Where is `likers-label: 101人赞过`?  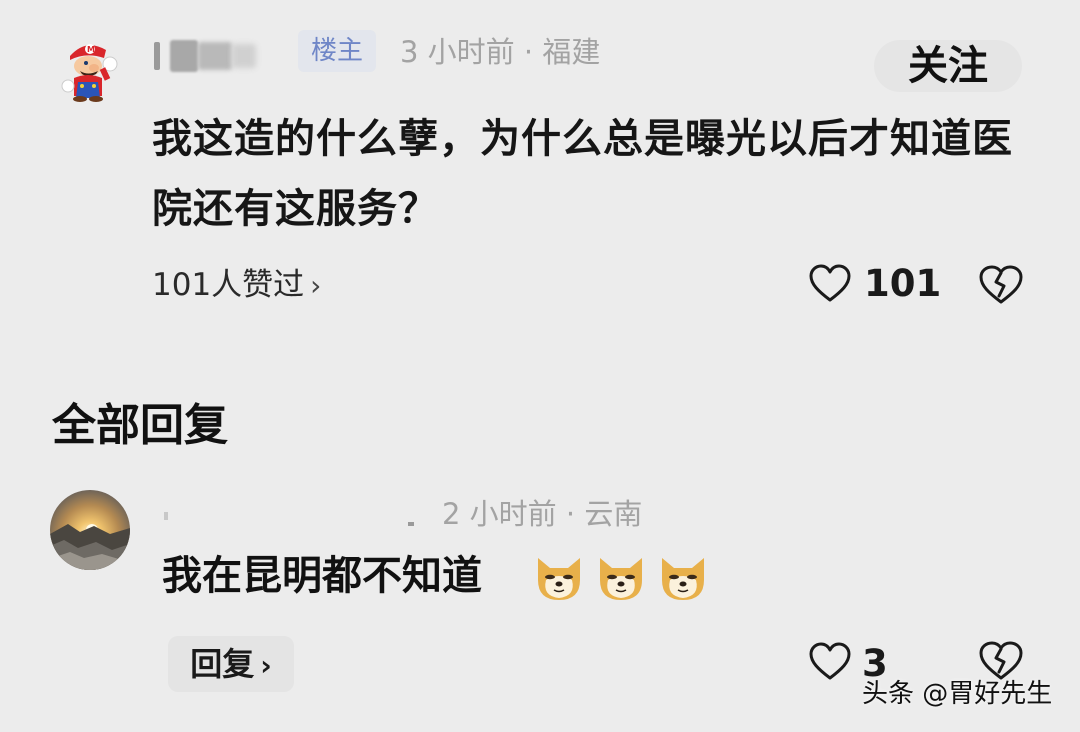 likers-label: 101人赞过 is located at coordinates (228, 285).